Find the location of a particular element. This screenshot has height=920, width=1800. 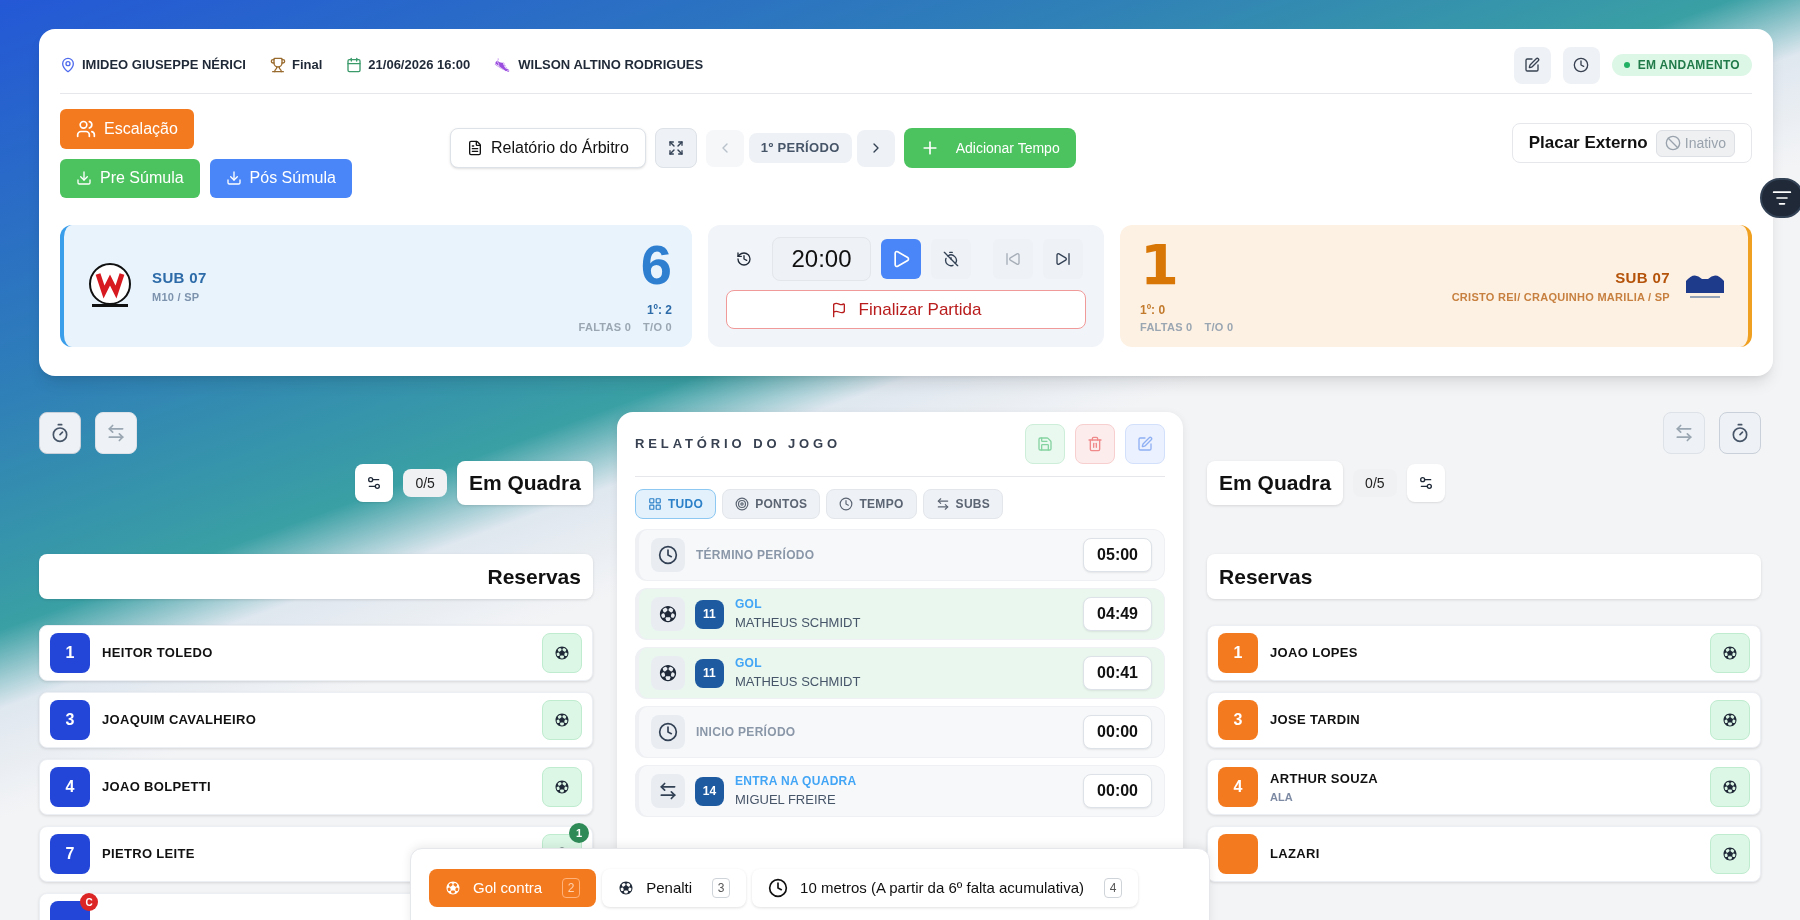

jersey-number: 11 is located at coordinates (709, 673).